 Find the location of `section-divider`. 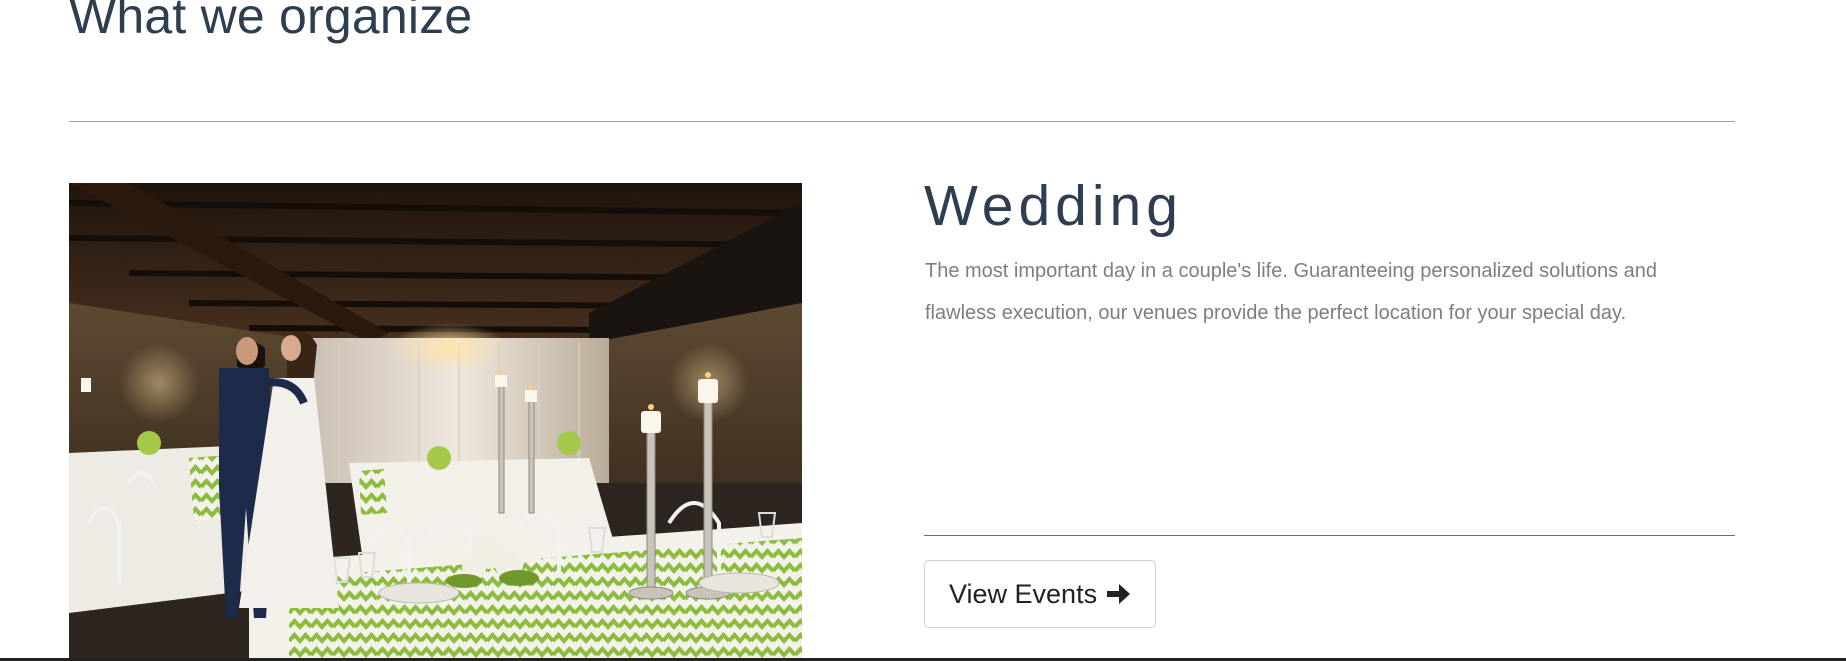

section-divider is located at coordinates (902, 121).